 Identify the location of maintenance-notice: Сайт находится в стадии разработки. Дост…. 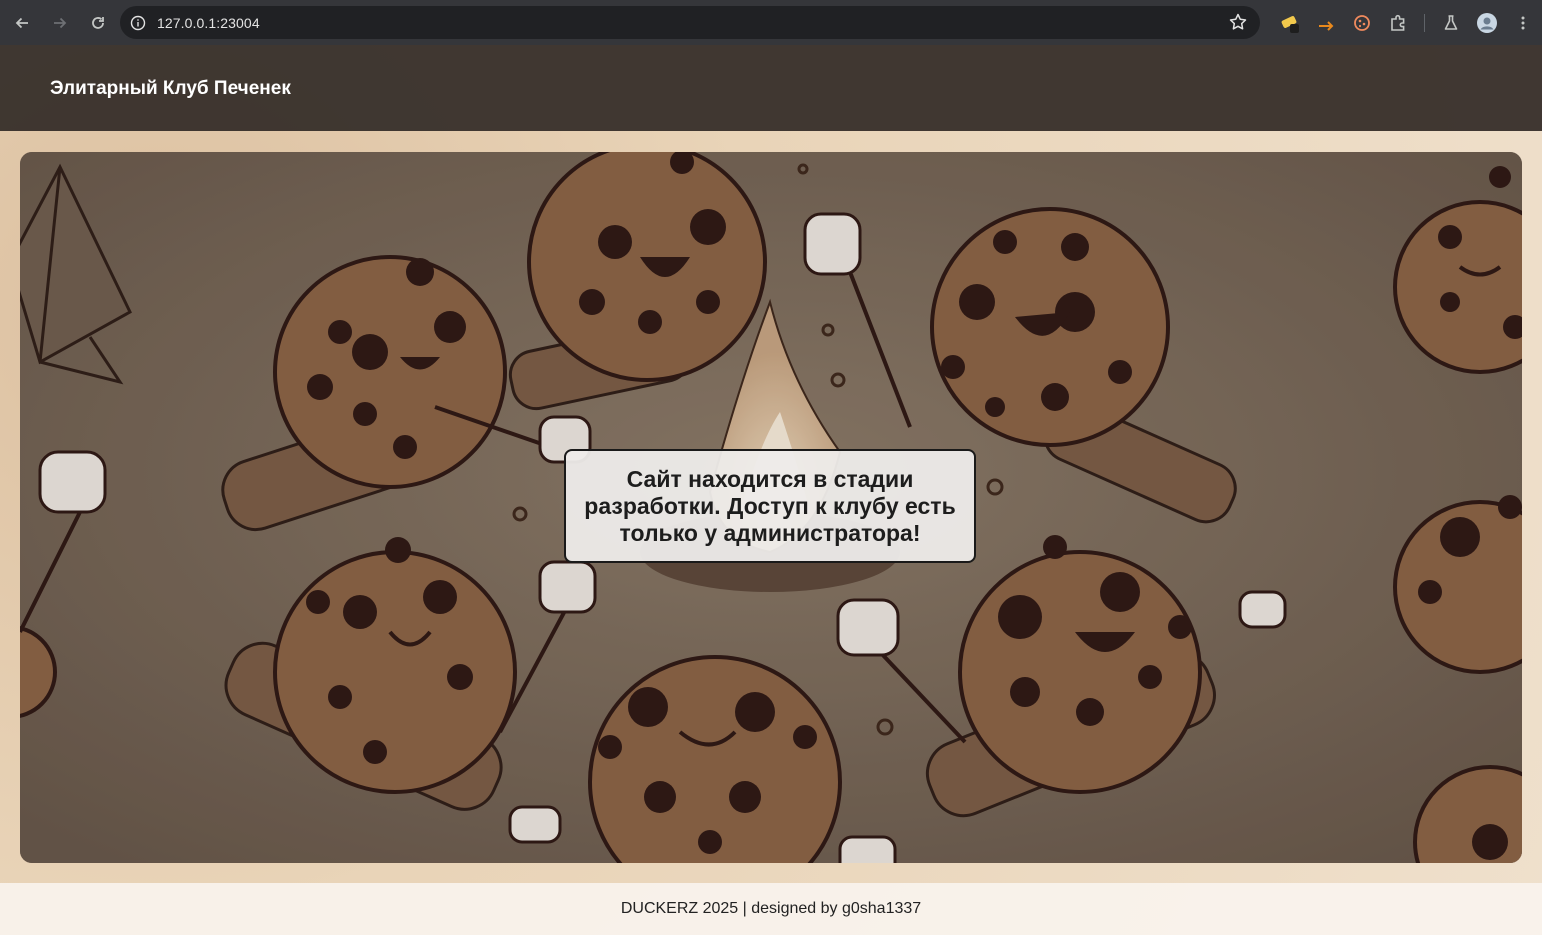
(770, 506).